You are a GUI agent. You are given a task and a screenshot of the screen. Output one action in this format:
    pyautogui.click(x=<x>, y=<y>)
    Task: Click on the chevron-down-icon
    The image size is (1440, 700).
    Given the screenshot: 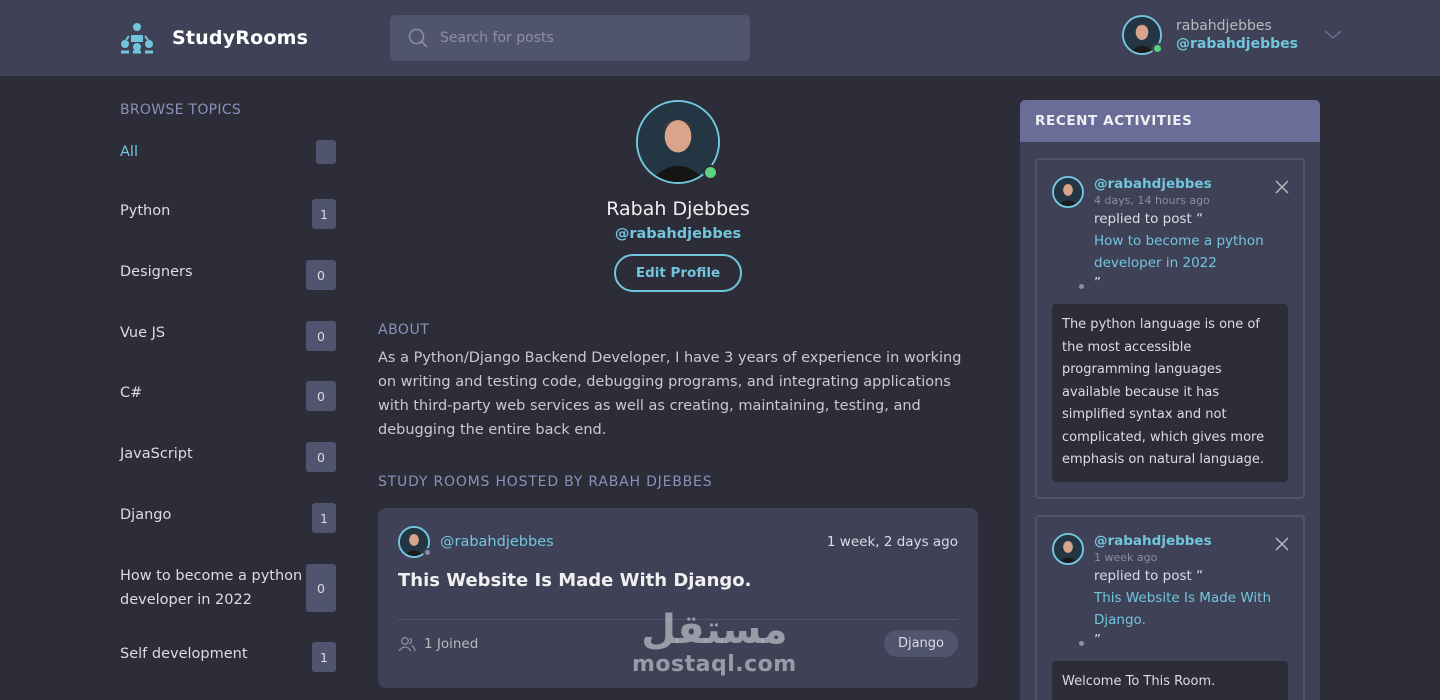 What is the action you would take?
    pyautogui.click(x=1333, y=35)
    